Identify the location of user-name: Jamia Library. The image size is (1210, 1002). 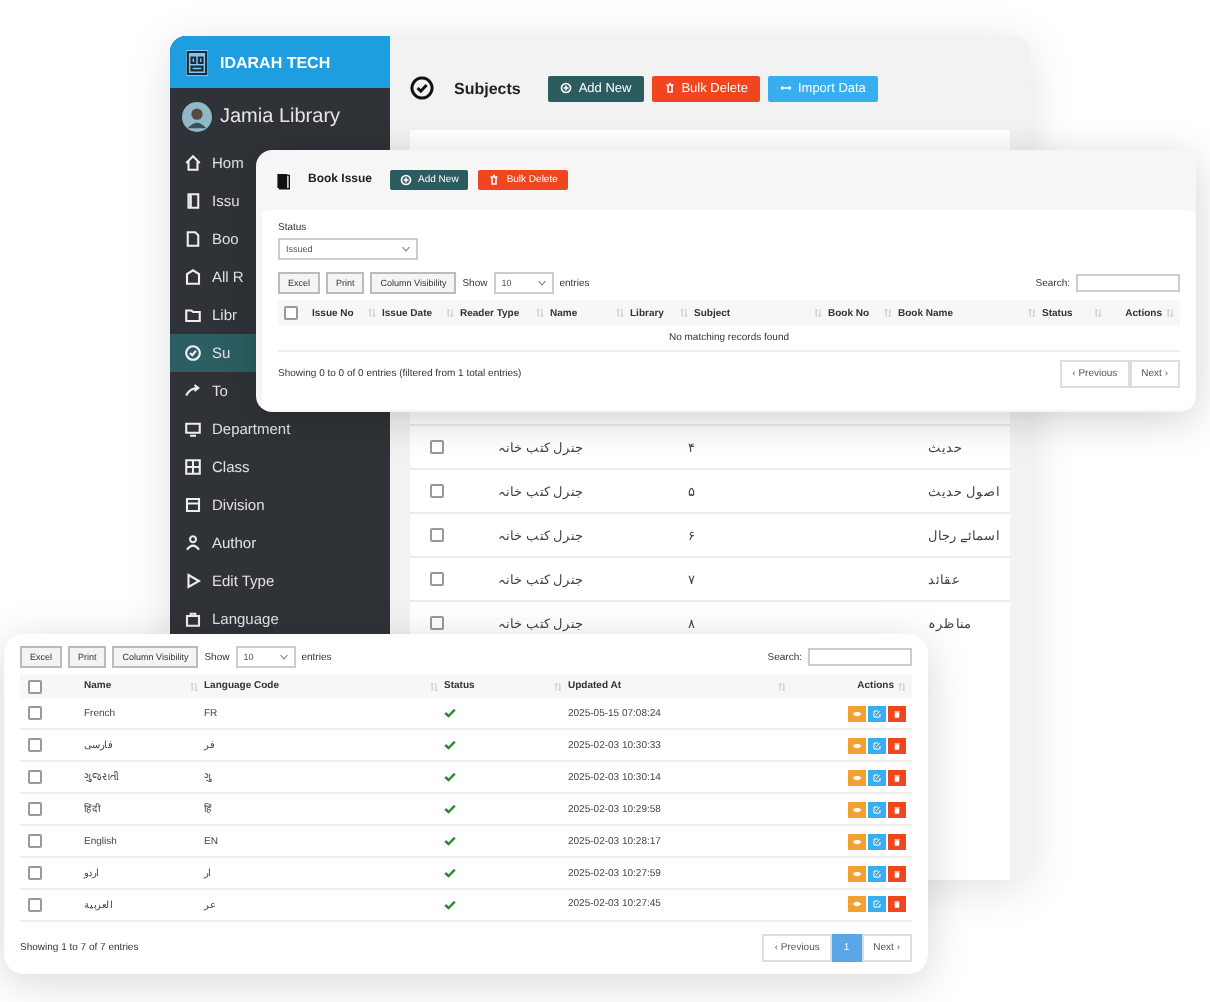
(280, 116).